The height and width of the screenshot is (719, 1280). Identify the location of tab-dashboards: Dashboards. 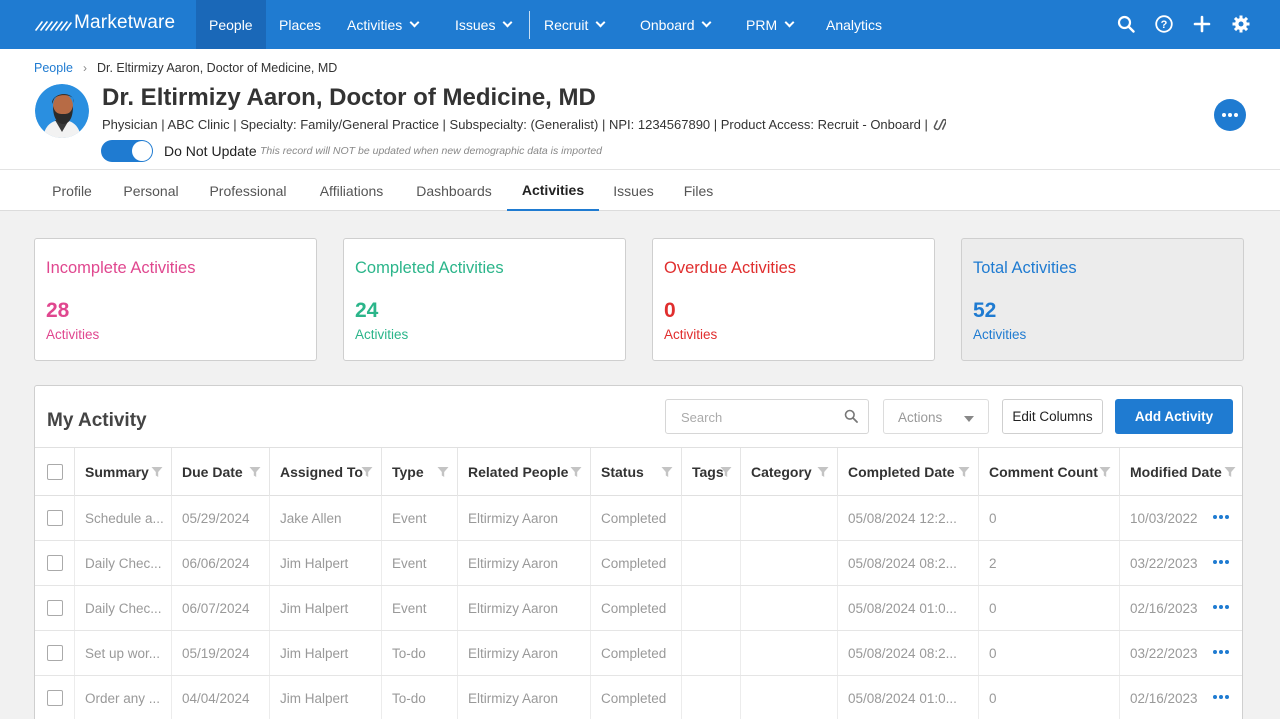
(454, 190).